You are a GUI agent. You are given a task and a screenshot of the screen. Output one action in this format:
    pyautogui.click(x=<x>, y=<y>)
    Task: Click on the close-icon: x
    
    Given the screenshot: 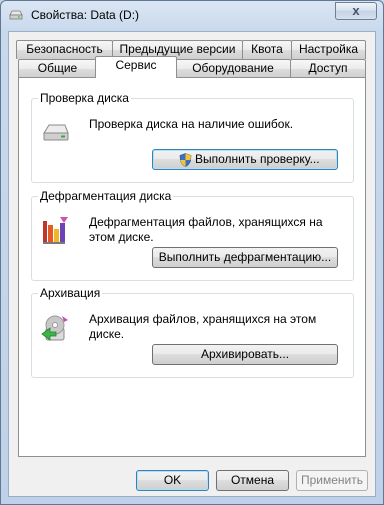 What is the action you would take?
    pyautogui.click(x=356, y=10)
    